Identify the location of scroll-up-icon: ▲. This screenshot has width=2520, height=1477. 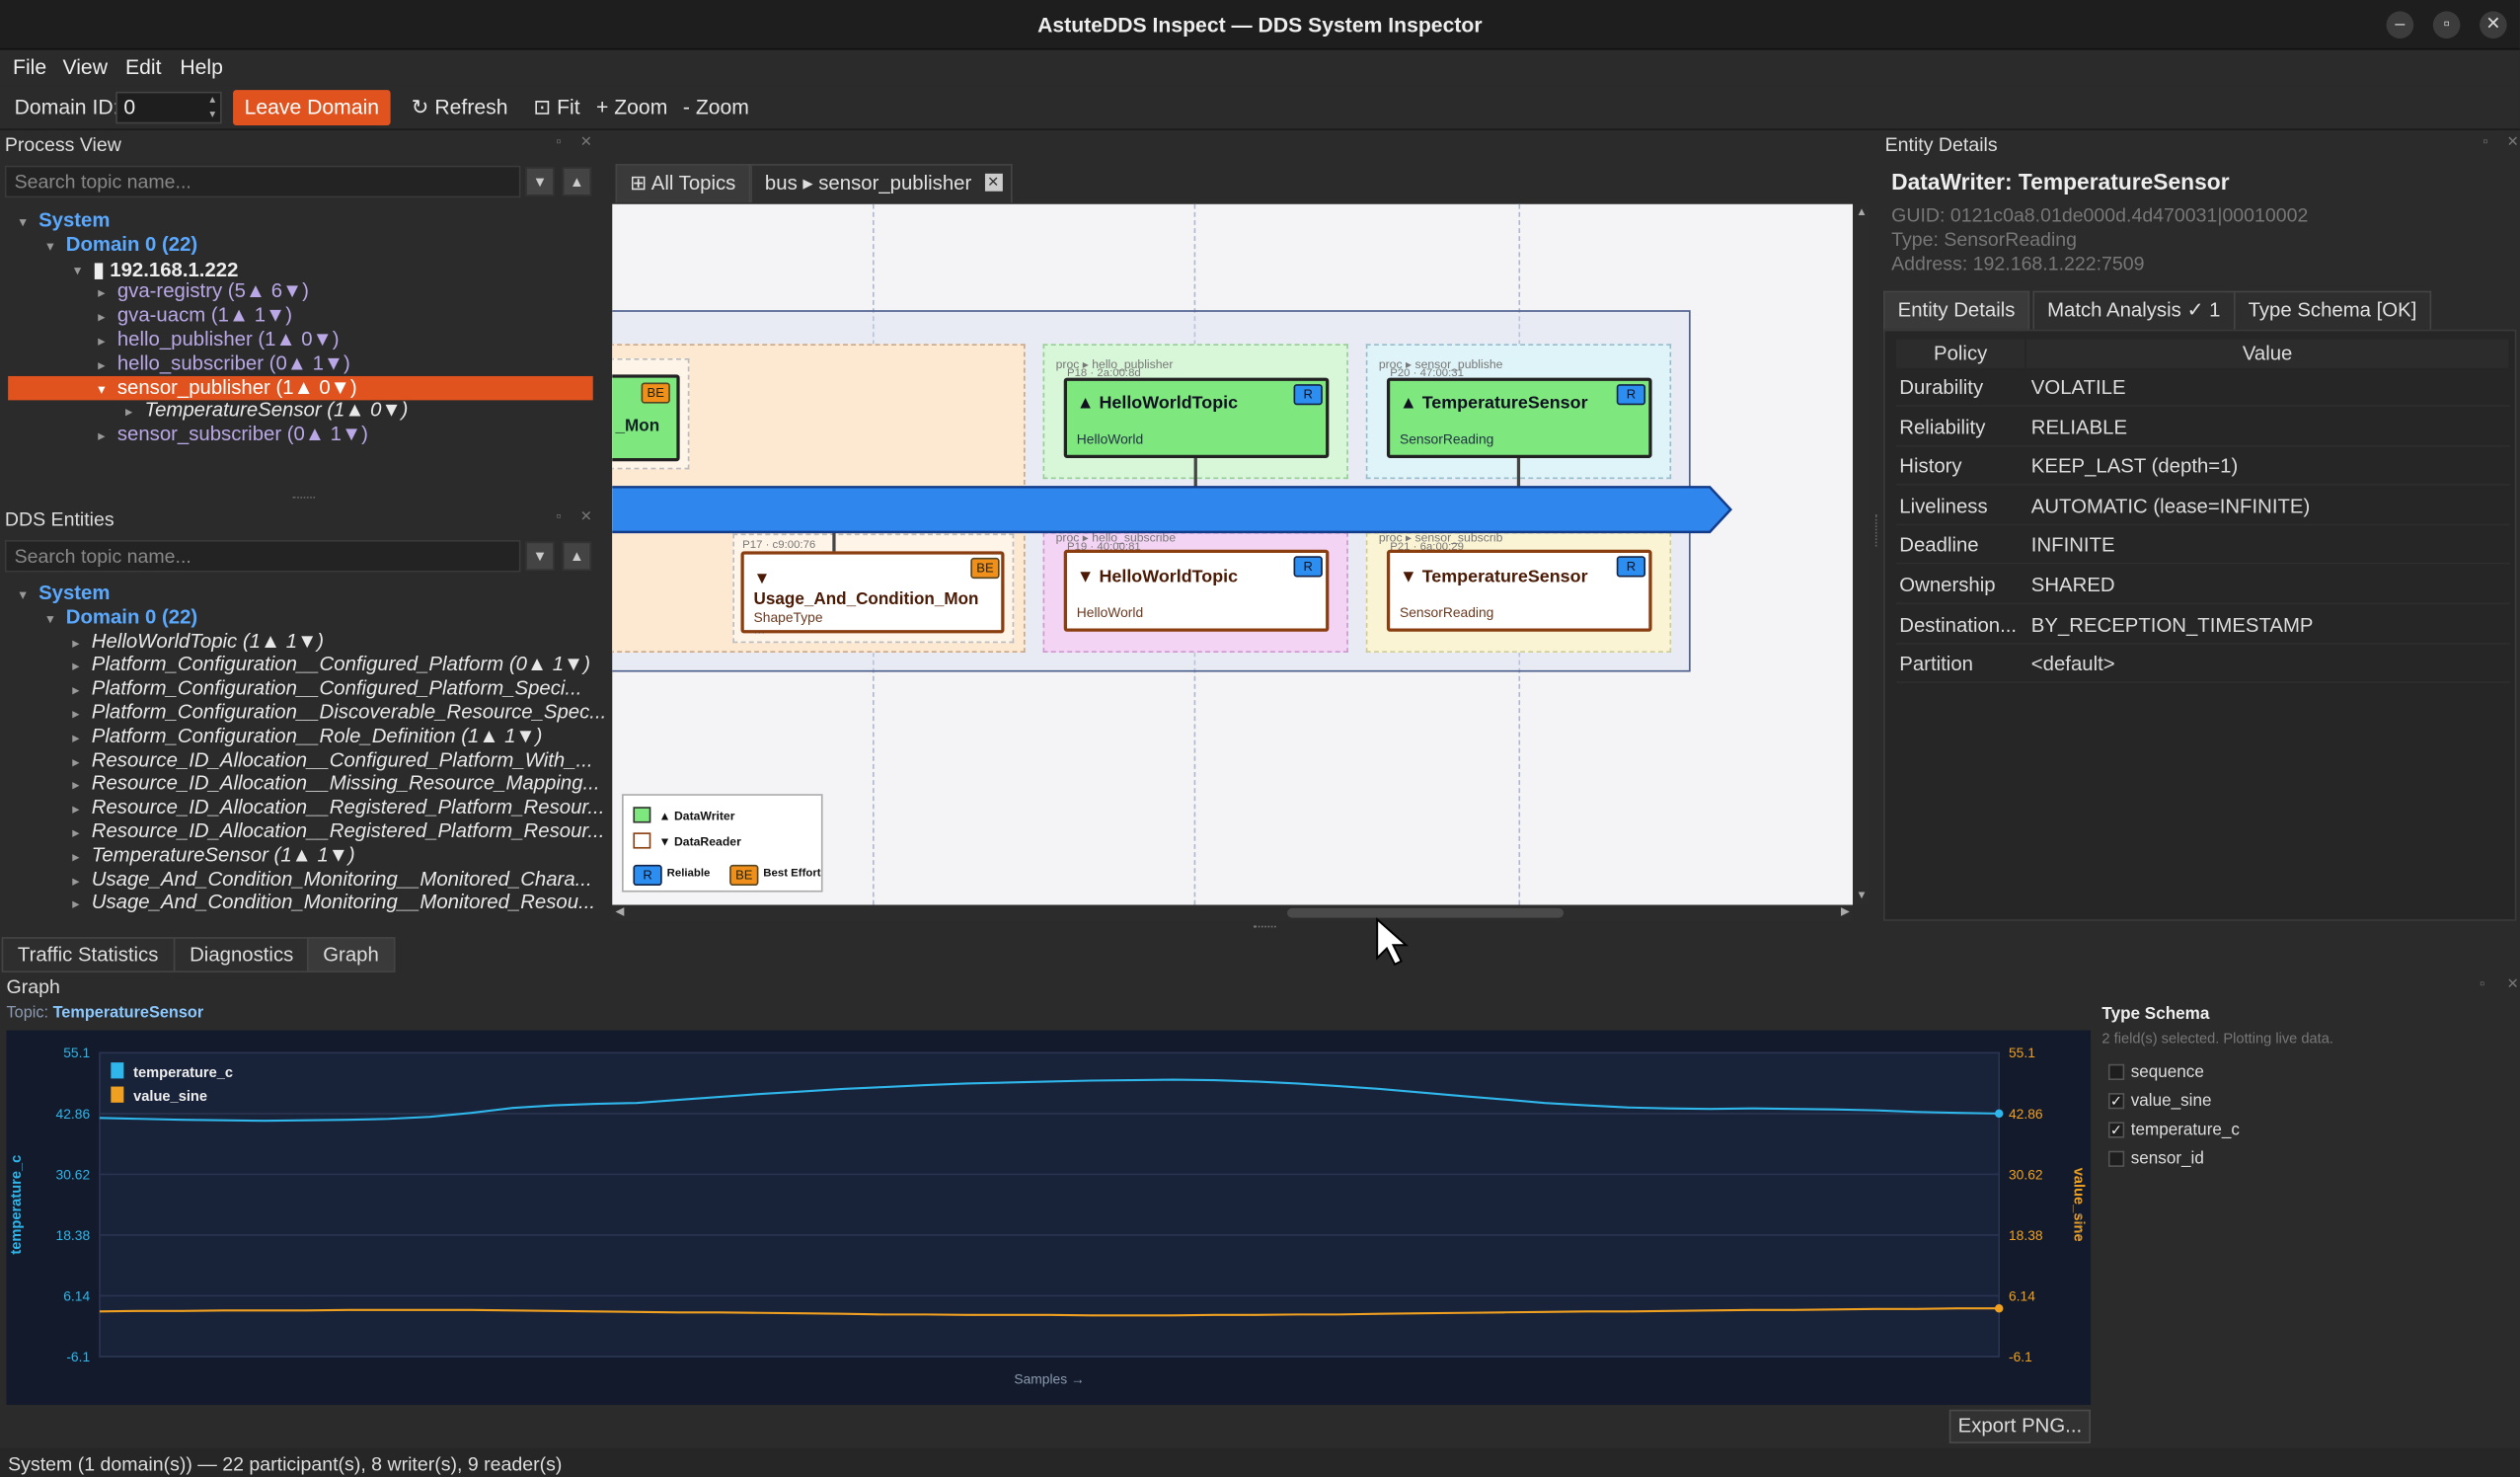
(1861, 212).